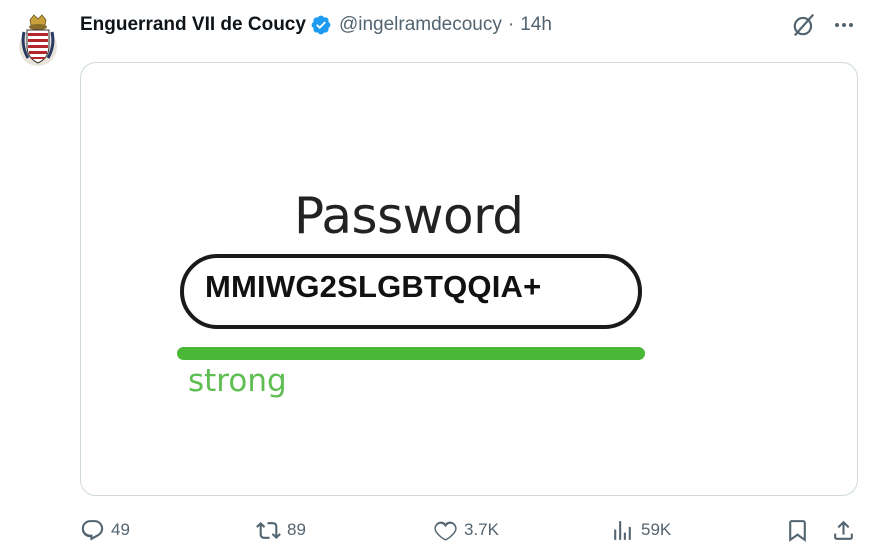  Describe the element at coordinates (536, 25) in the screenshot. I see `timestamp: 14h` at that location.